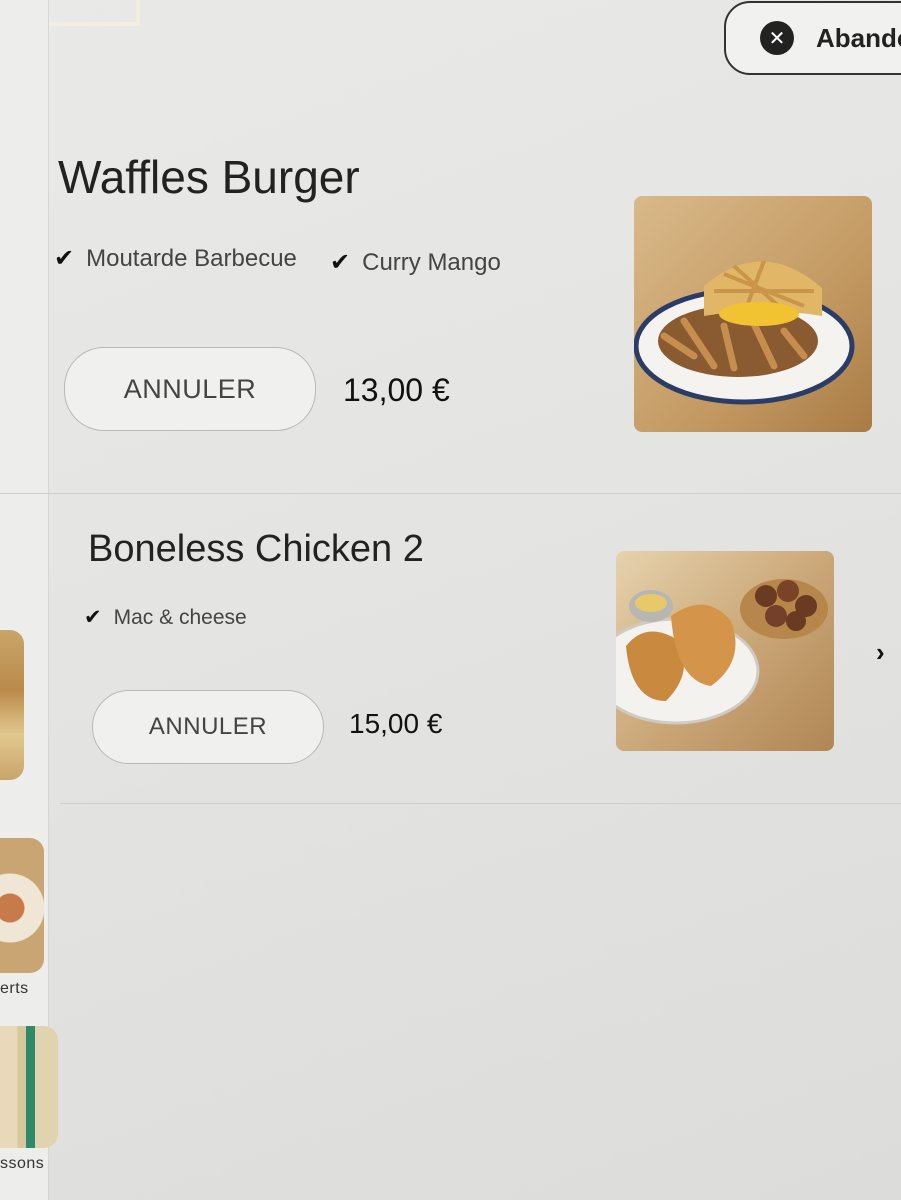 This screenshot has width=901, height=1200. I want to click on item-price: 13,00 €, so click(396, 390).